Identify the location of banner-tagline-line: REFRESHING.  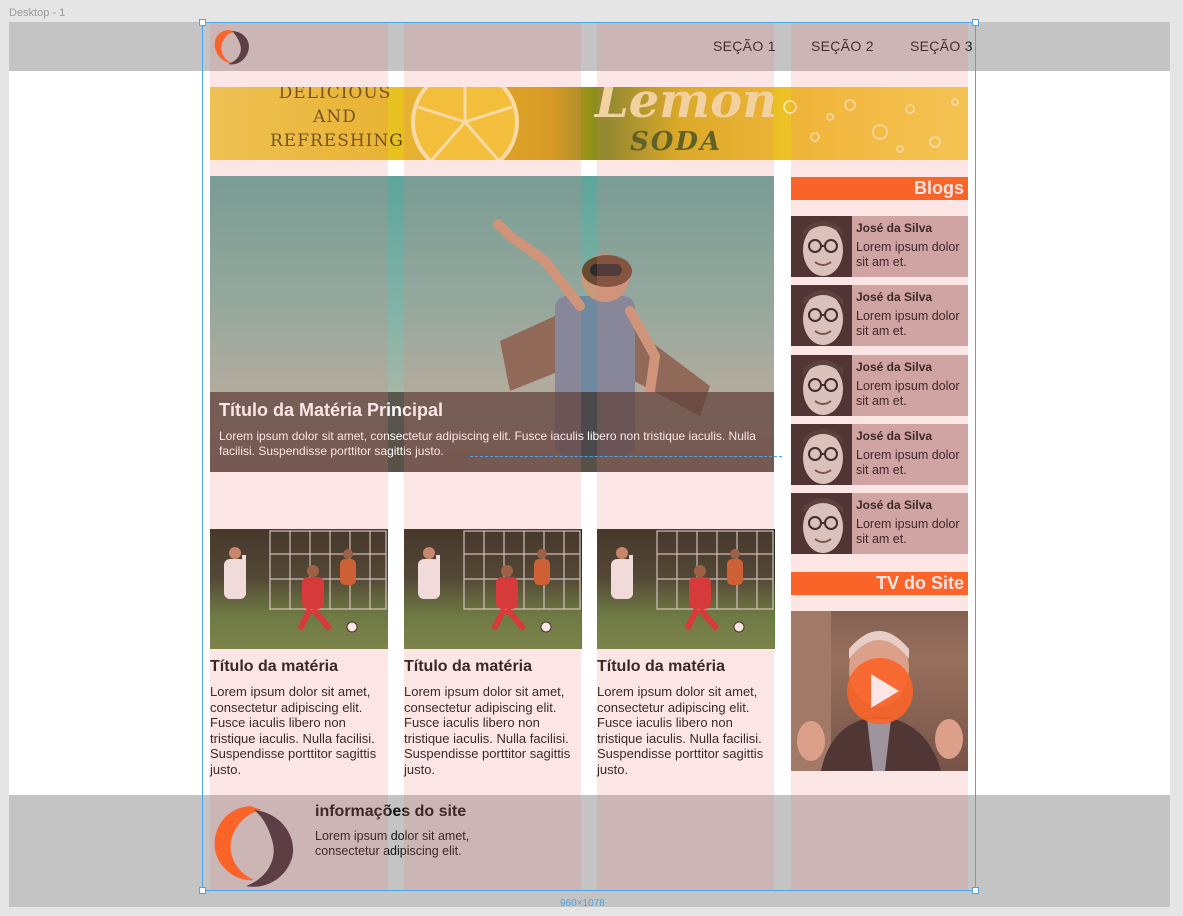
(337, 141).